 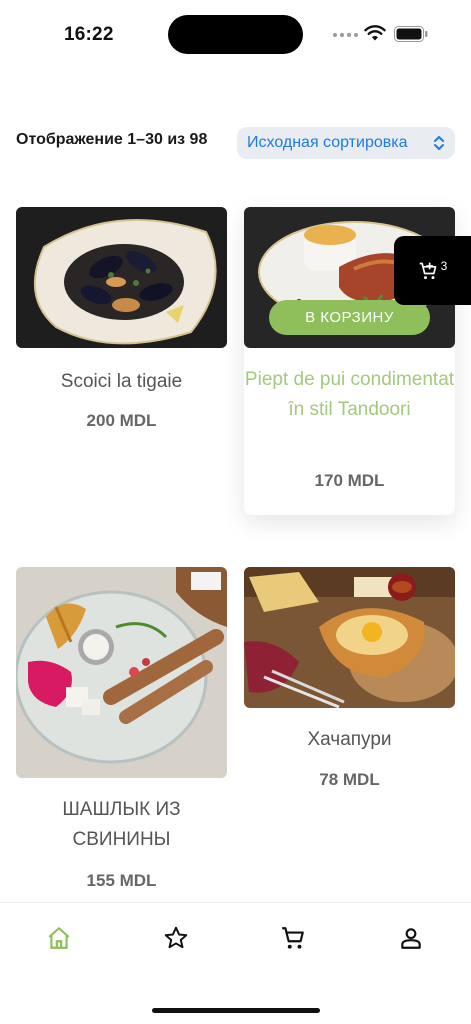 I want to click on nav-account, so click(x=411, y=938).